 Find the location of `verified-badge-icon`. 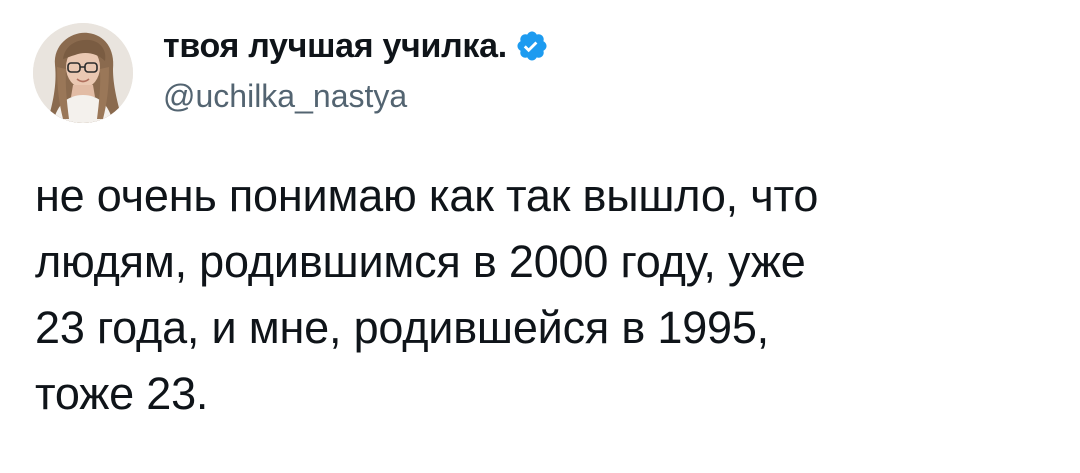

verified-badge-icon is located at coordinates (532, 46).